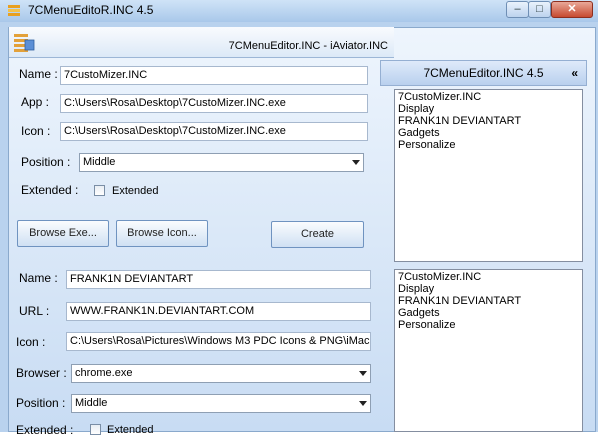 Image resolution: width=598 pixels, height=437 pixels. Describe the element at coordinates (574, 73) in the screenshot. I see `collapse-icon: «` at that location.